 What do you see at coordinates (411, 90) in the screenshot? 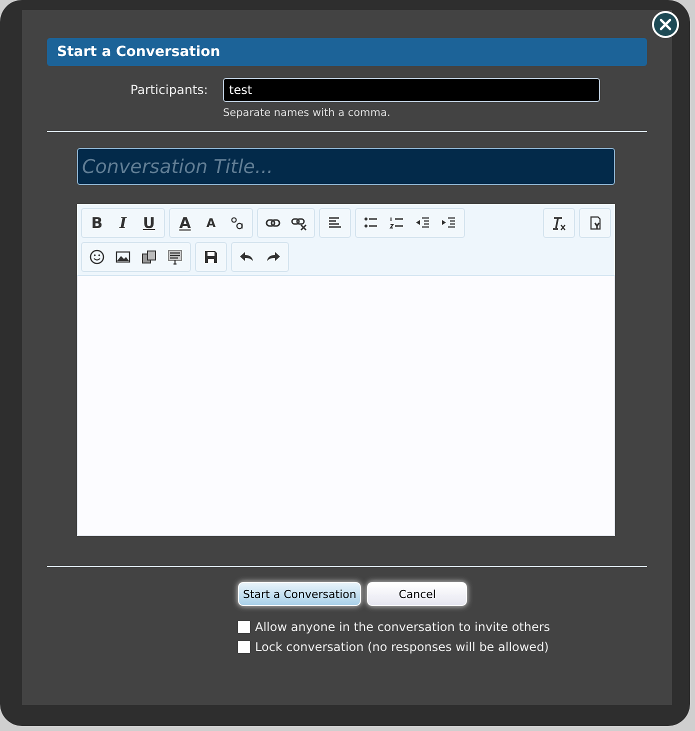
I see `participants-field: test` at bounding box center [411, 90].